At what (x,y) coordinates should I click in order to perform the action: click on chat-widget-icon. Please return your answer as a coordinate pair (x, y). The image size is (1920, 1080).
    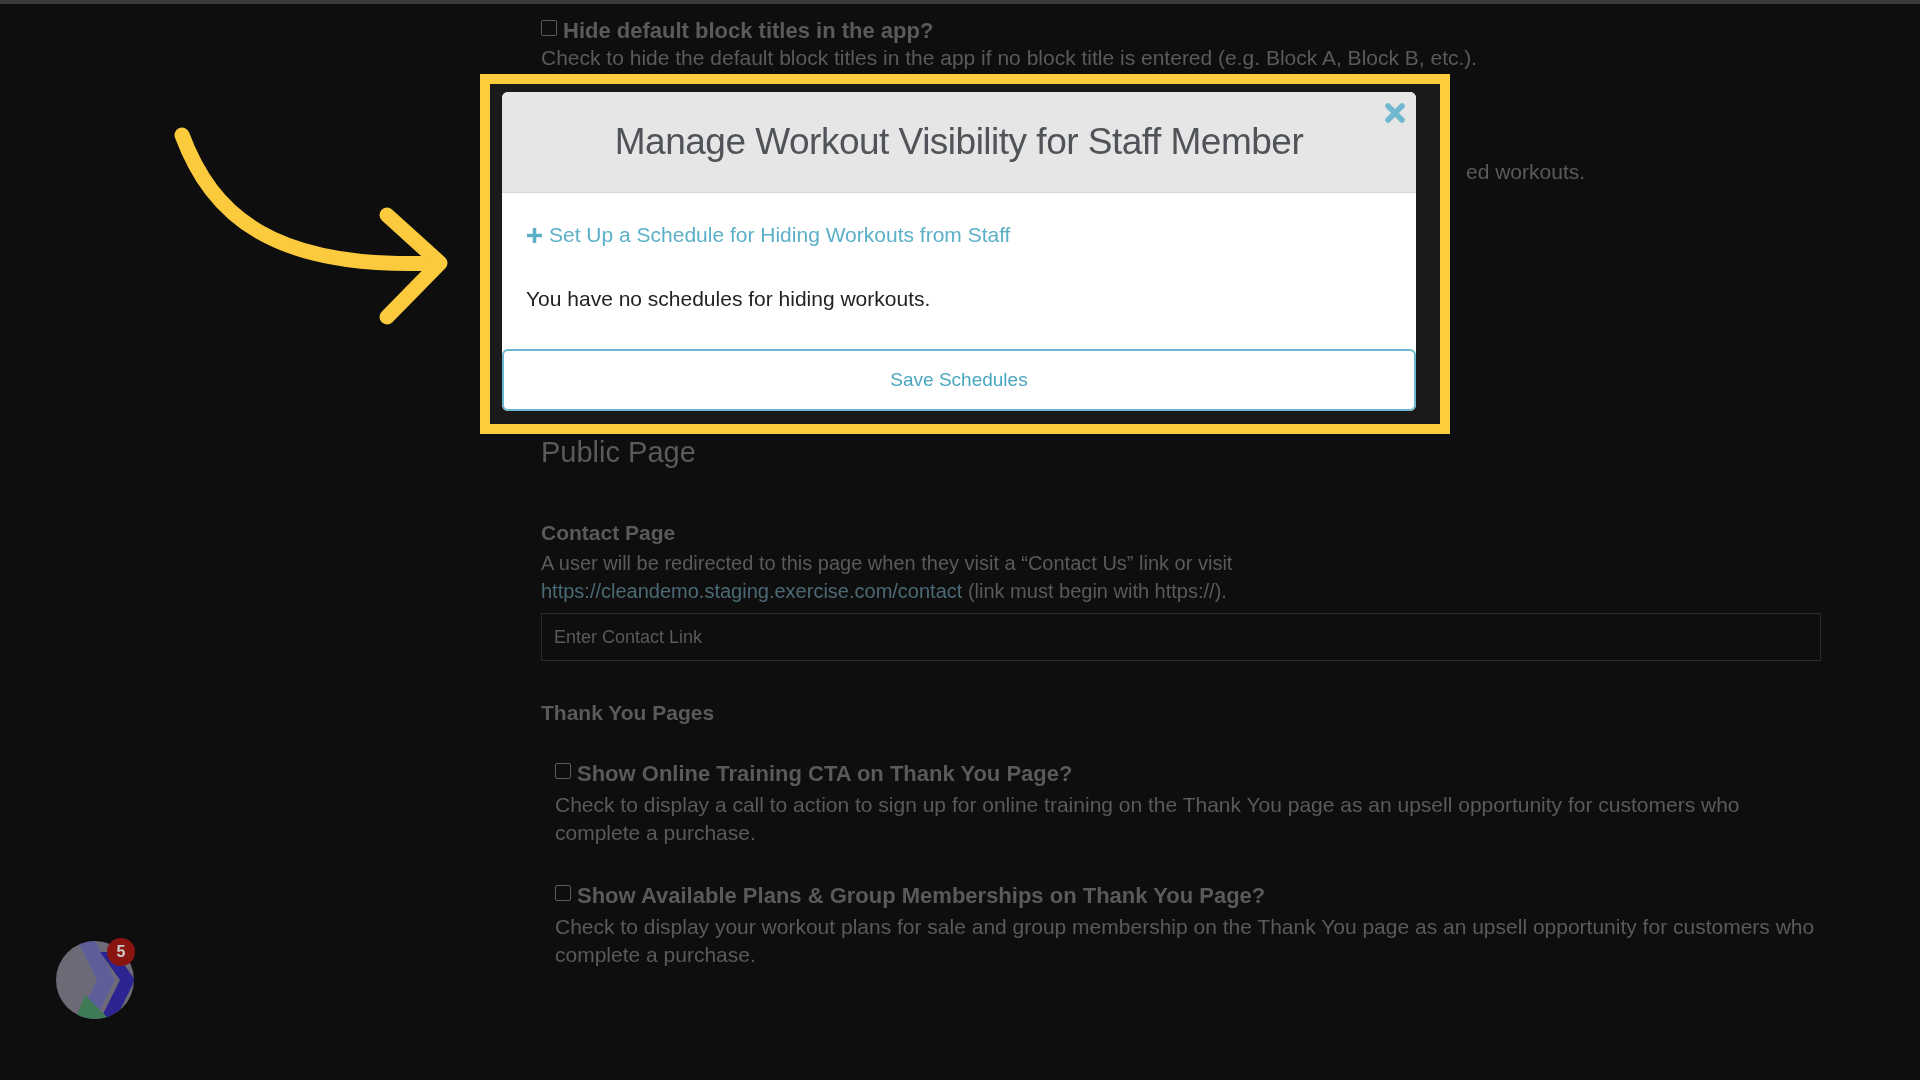
    Looking at the image, I should click on (95, 980).